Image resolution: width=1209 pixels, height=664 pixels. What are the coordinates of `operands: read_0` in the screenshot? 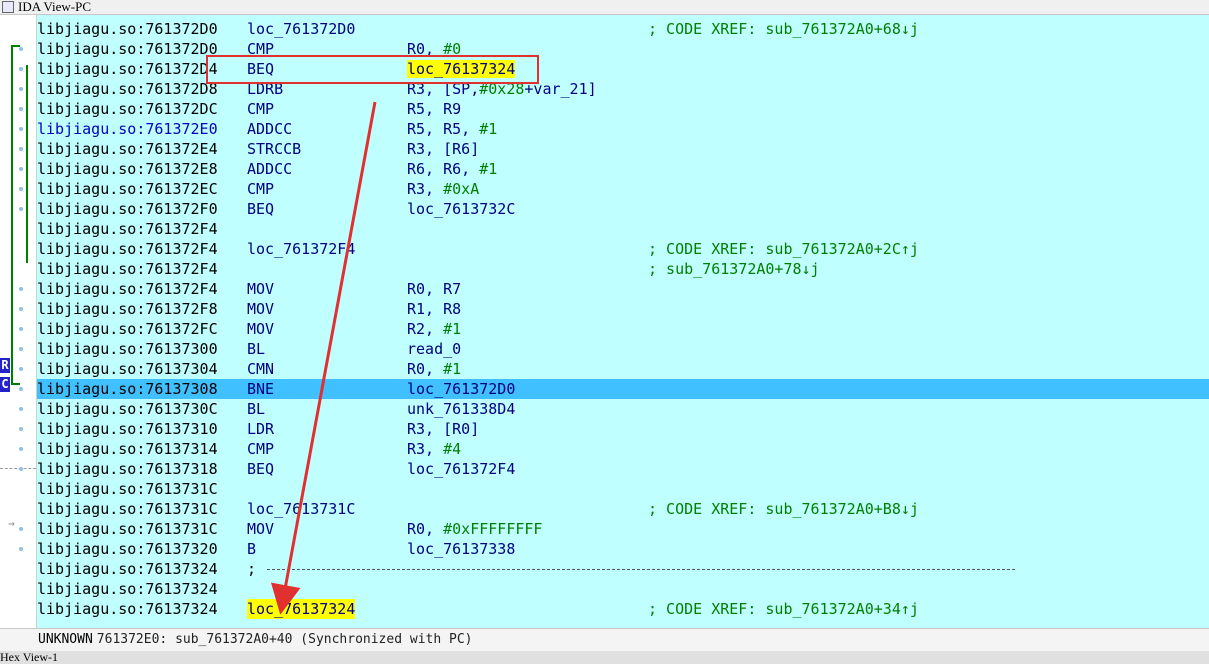 It's located at (434, 349).